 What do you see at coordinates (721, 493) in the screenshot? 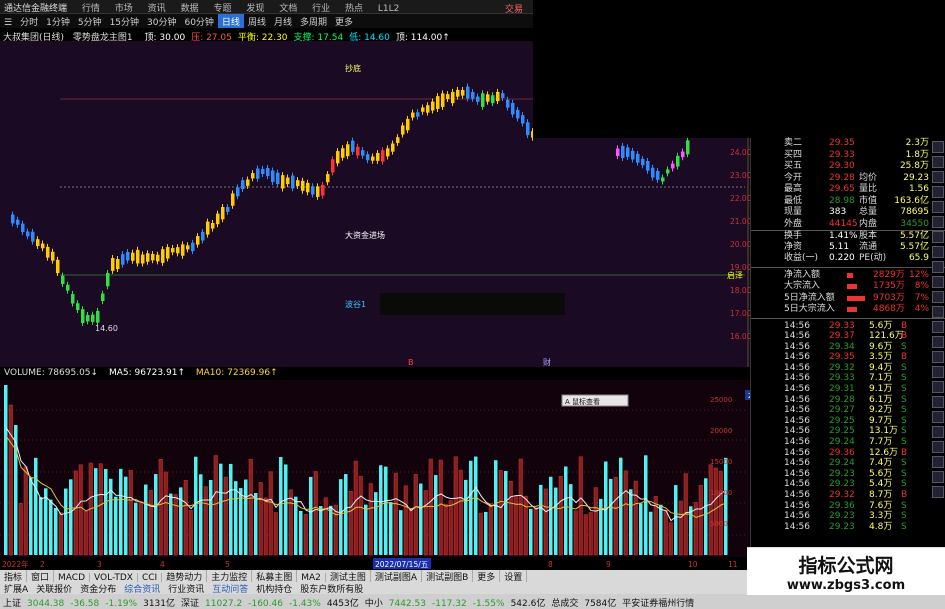
I see `volume-tick: 10000` at bounding box center [721, 493].